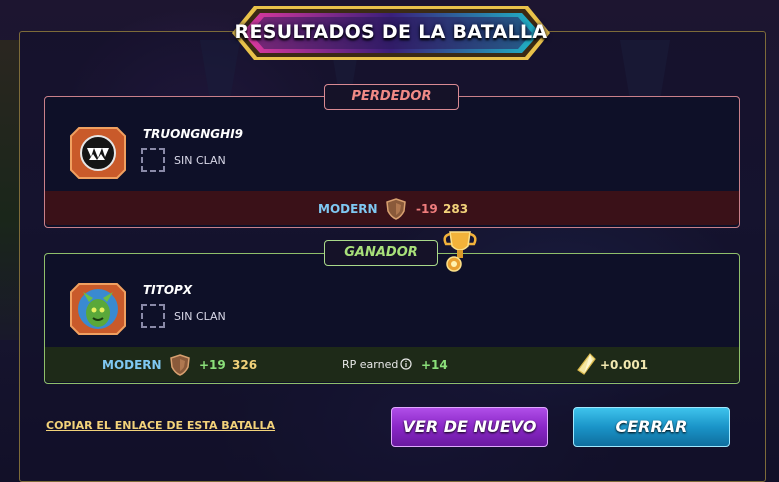 Image resolution: width=779 pixels, height=482 pixels. I want to click on rp-earned-value: +14, so click(434, 365).